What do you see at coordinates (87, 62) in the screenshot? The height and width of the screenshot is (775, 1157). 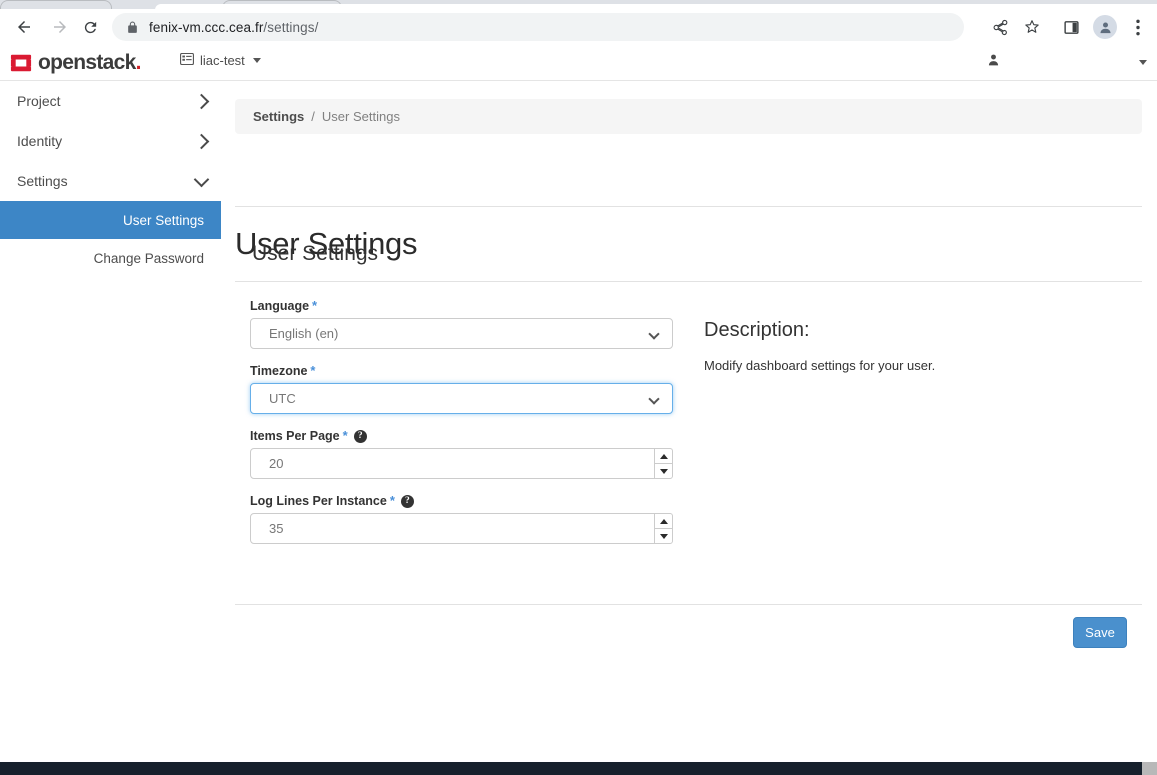 I see `logo-wordmark: openstack` at bounding box center [87, 62].